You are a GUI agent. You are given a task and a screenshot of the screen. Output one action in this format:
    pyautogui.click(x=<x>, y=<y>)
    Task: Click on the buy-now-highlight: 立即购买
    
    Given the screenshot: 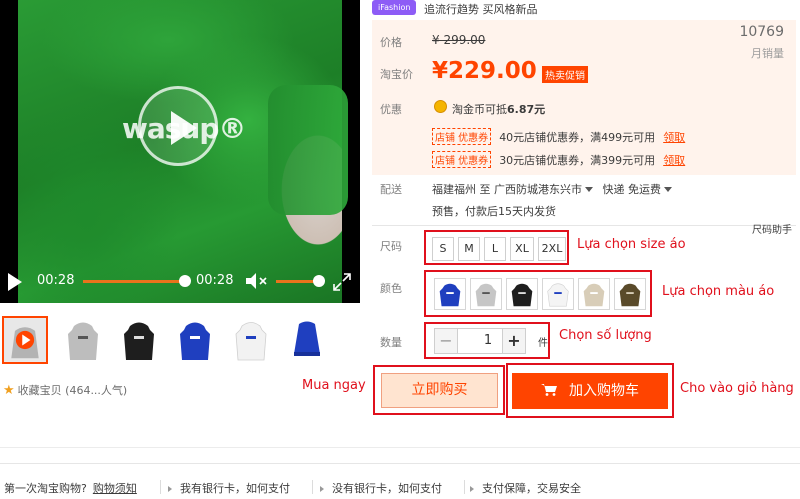 What is the action you would take?
    pyautogui.click(x=439, y=390)
    